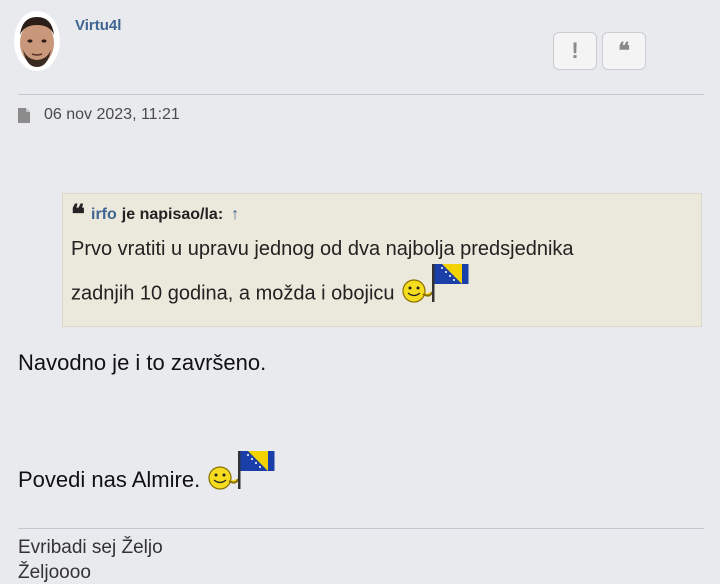 The height and width of the screenshot is (584, 720). What do you see at coordinates (142, 362) in the screenshot?
I see `post-text-line: Navodno je i to završeno.` at bounding box center [142, 362].